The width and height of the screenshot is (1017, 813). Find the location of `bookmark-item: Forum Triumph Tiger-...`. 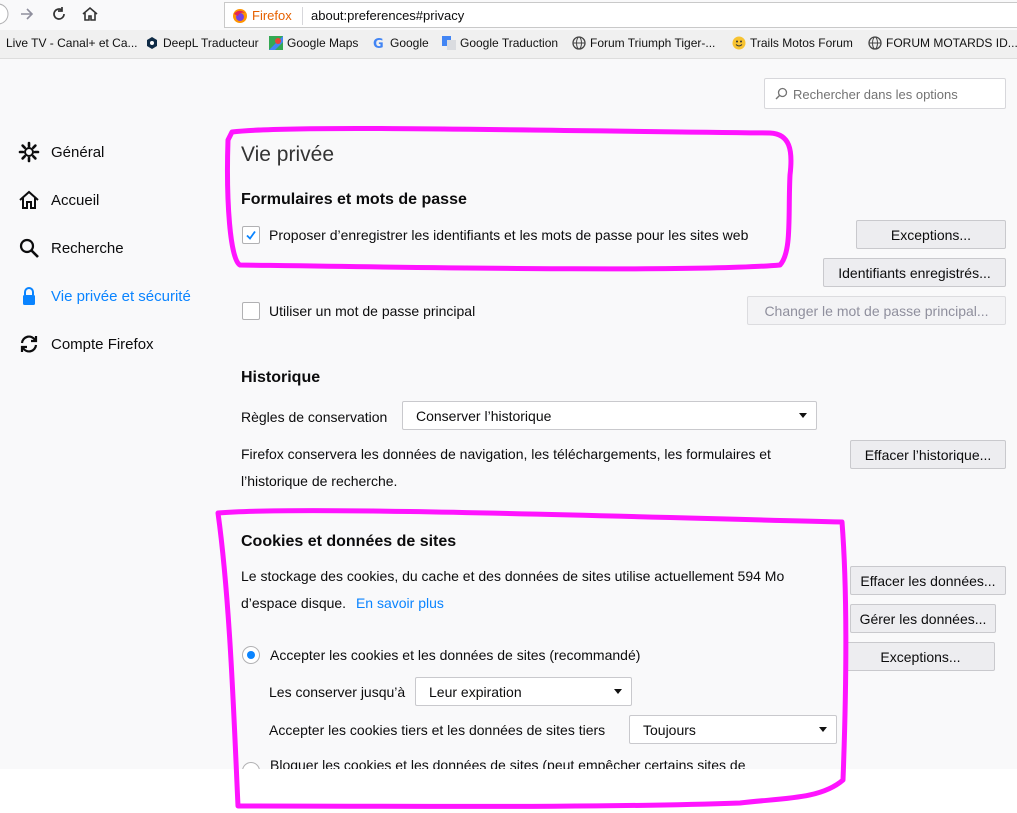

bookmark-item: Forum Triumph Tiger-... is located at coordinates (643, 43).